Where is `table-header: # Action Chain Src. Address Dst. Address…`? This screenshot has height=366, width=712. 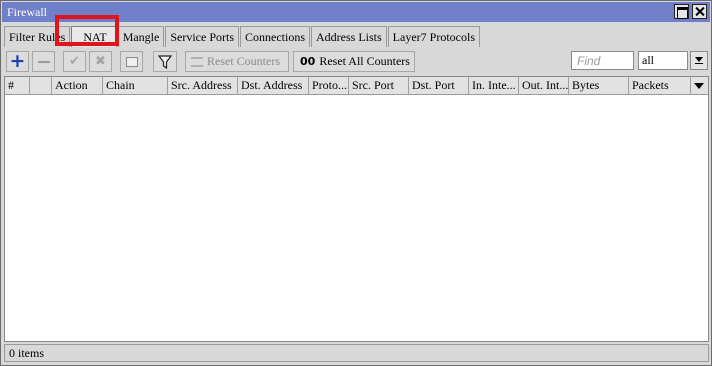 table-header: # Action Chain Src. Address Dst. Address… is located at coordinates (356, 86).